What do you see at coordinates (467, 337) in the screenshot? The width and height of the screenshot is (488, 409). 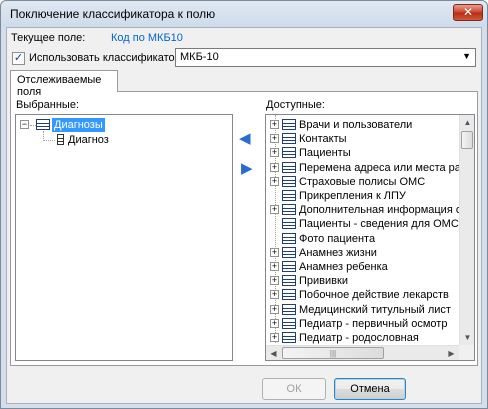 I see `scroll-down-icon: ▼` at bounding box center [467, 337].